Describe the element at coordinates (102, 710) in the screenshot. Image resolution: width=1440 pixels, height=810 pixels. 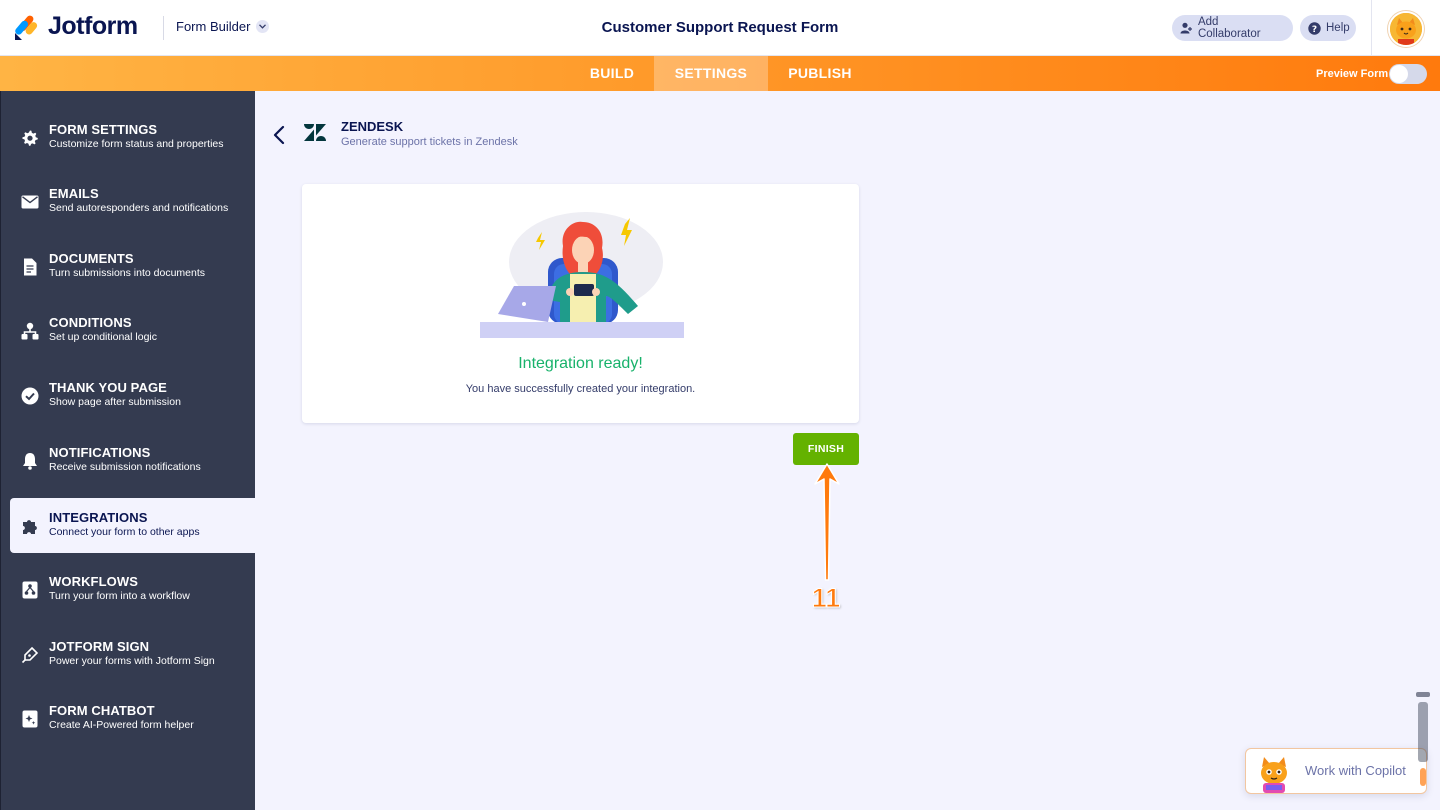
I see `sidebar-item-title: FORM CHATBOT` at that location.